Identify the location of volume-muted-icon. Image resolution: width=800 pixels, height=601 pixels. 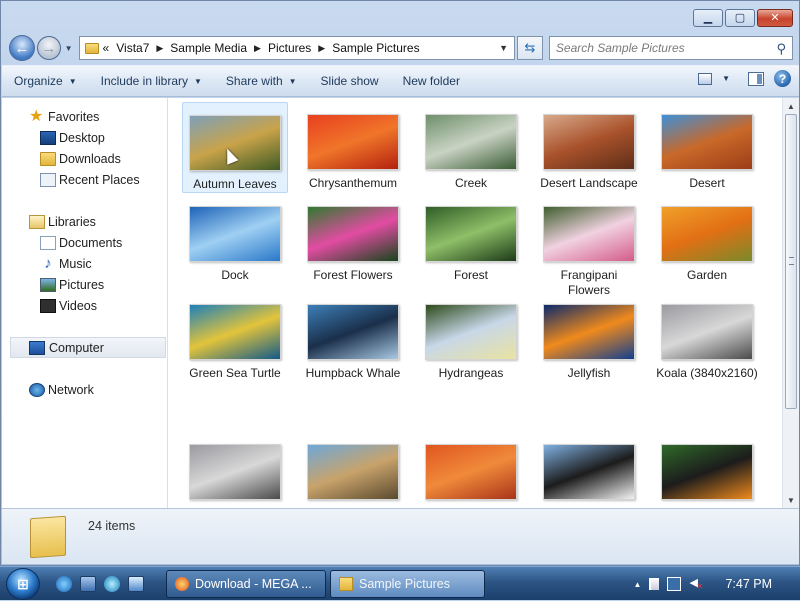
(696, 583).